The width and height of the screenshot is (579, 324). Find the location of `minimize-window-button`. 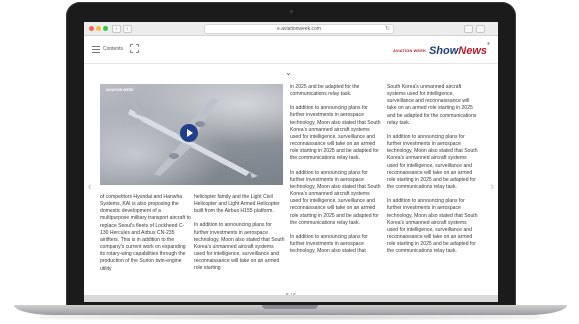

minimize-window-button is located at coordinates (98, 28).